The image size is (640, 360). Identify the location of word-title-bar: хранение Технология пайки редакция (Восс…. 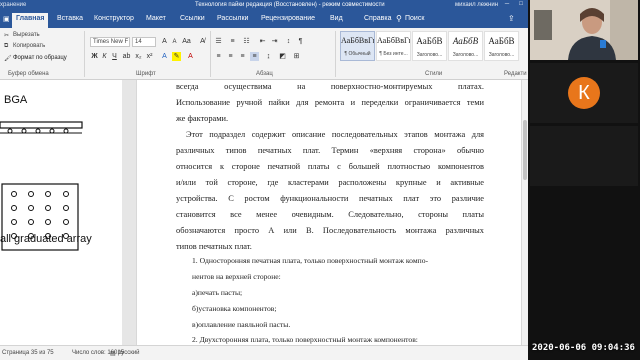
(264, 5).